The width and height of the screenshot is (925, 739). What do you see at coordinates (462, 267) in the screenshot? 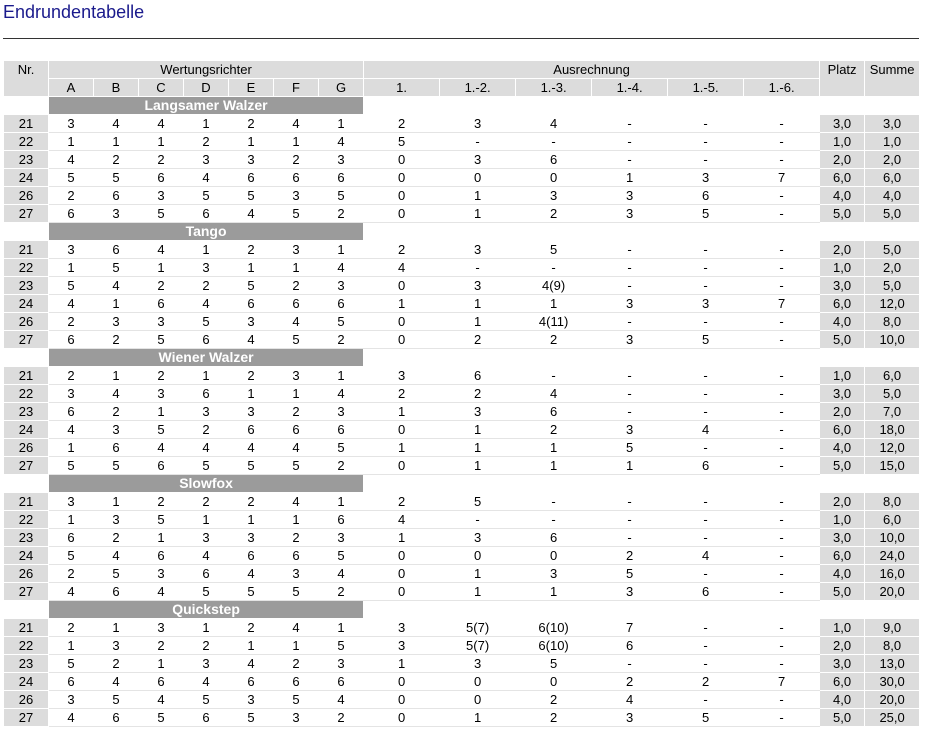
I see `table-row: 22 1 5 1 3 1 1 4 4- - - - -1,0 2,0` at bounding box center [462, 267].